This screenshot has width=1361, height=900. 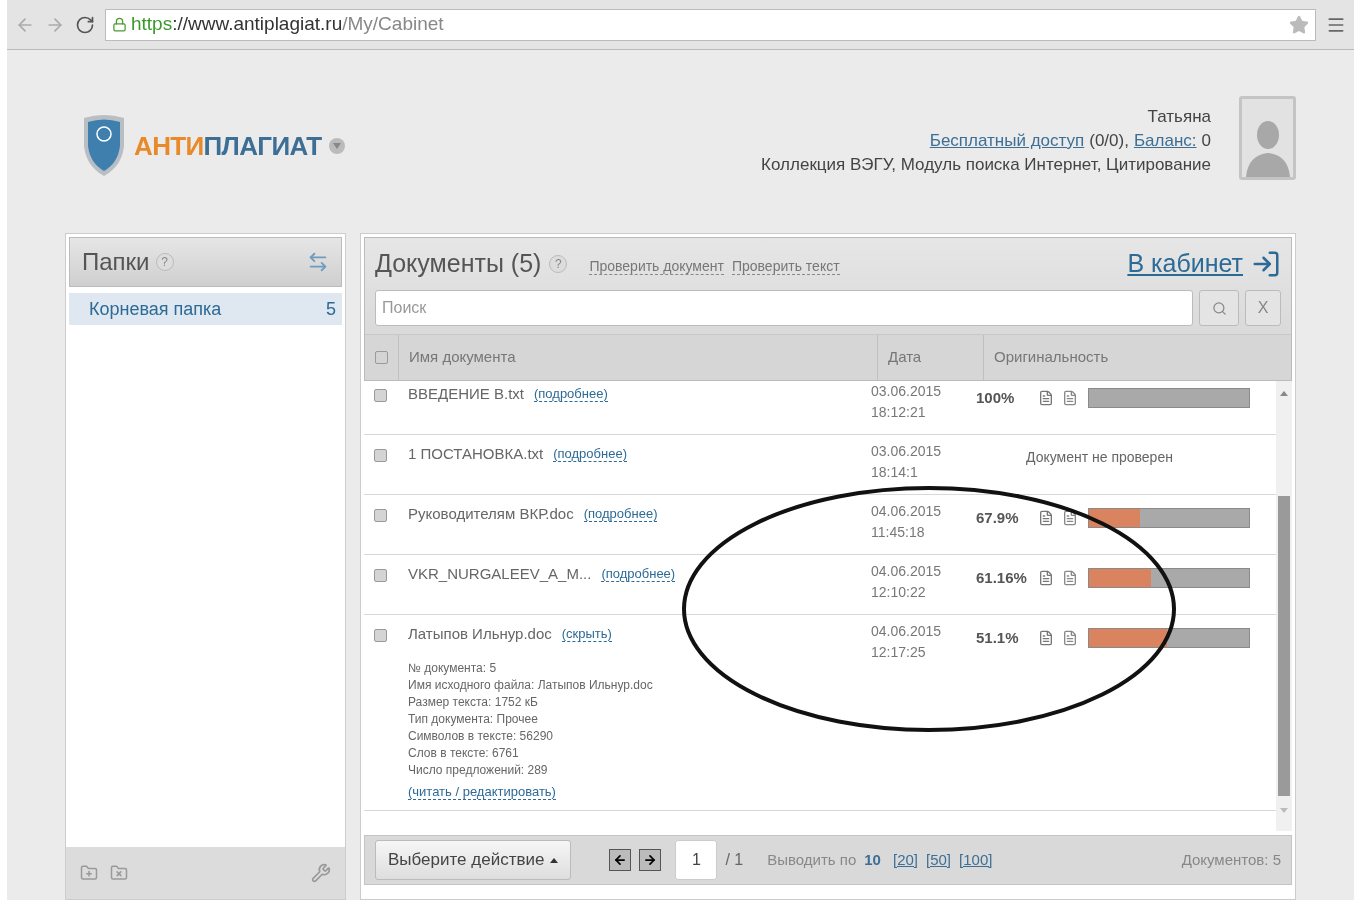 What do you see at coordinates (1179, 117) in the screenshot?
I see `user-name: Татьяна` at bounding box center [1179, 117].